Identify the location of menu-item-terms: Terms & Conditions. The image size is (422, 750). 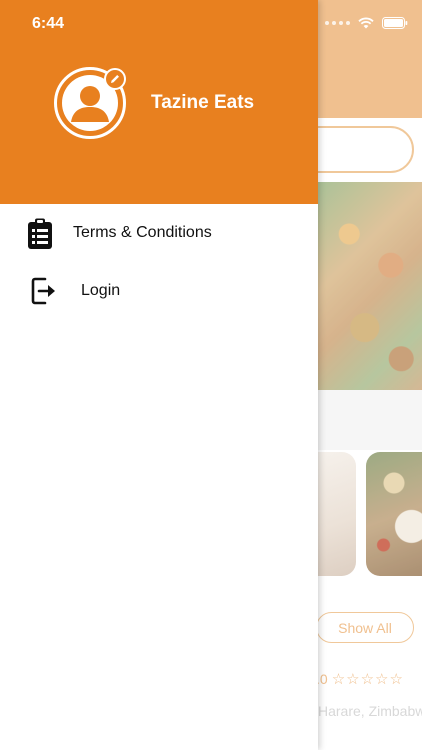
(159, 233).